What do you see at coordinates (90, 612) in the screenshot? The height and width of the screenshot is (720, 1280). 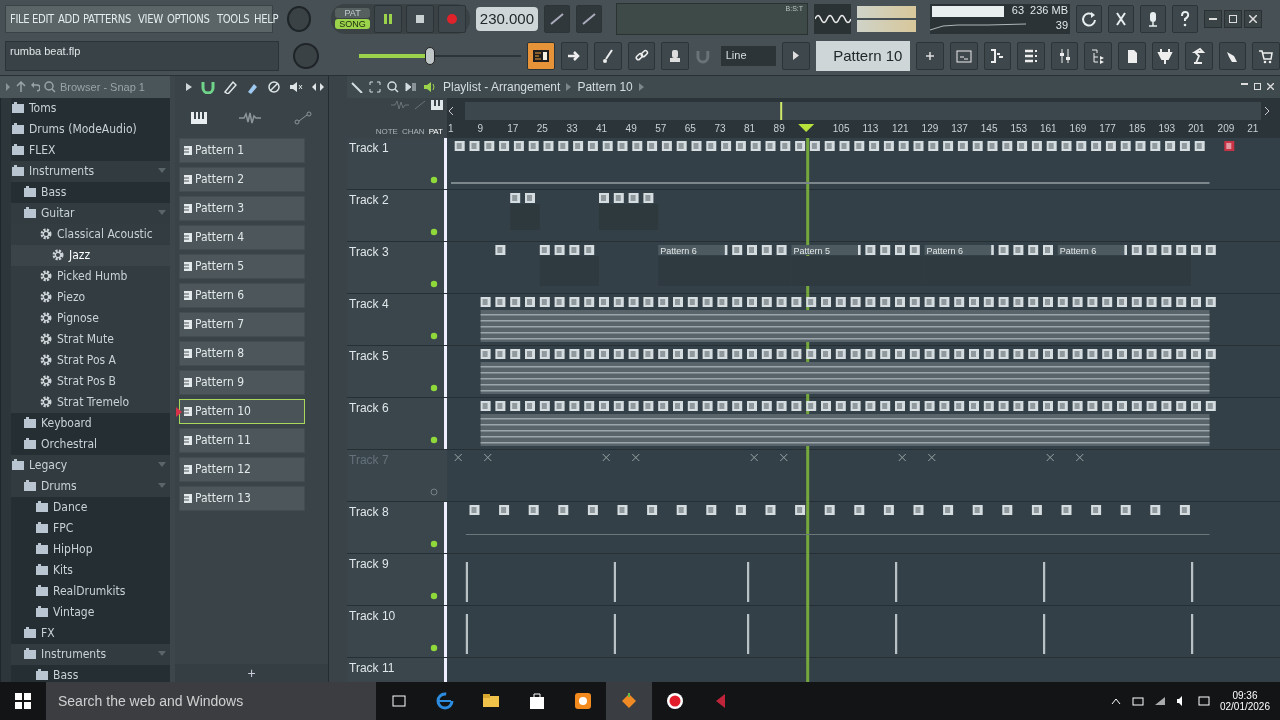 I see `browser-item: Vintage` at bounding box center [90, 612].